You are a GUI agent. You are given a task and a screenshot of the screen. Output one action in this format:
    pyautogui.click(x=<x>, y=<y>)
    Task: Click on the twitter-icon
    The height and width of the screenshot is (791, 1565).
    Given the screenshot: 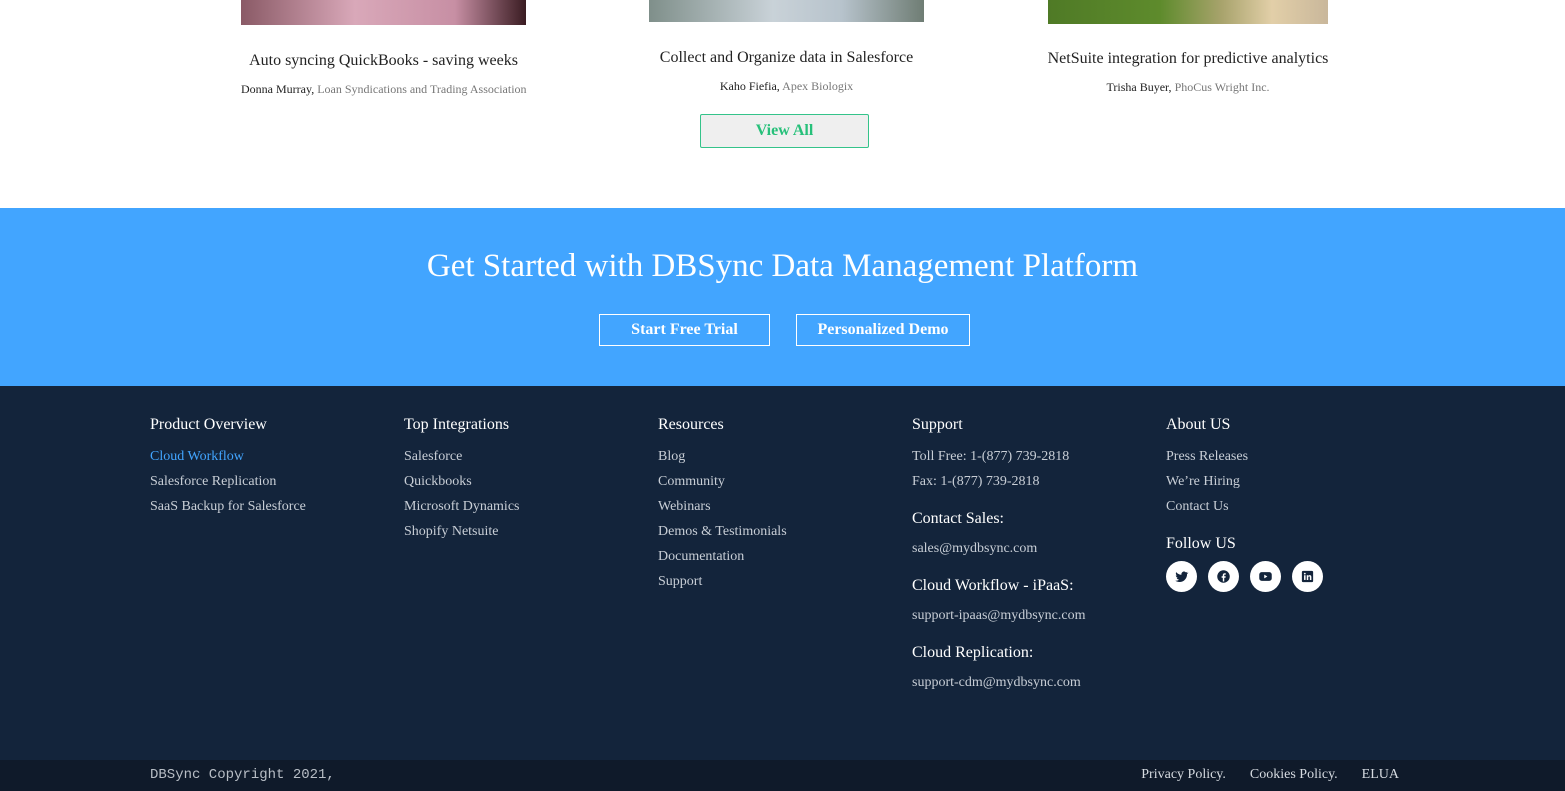 What is the action you would take?
    pyautogui.click(x=1181, y=576)
    